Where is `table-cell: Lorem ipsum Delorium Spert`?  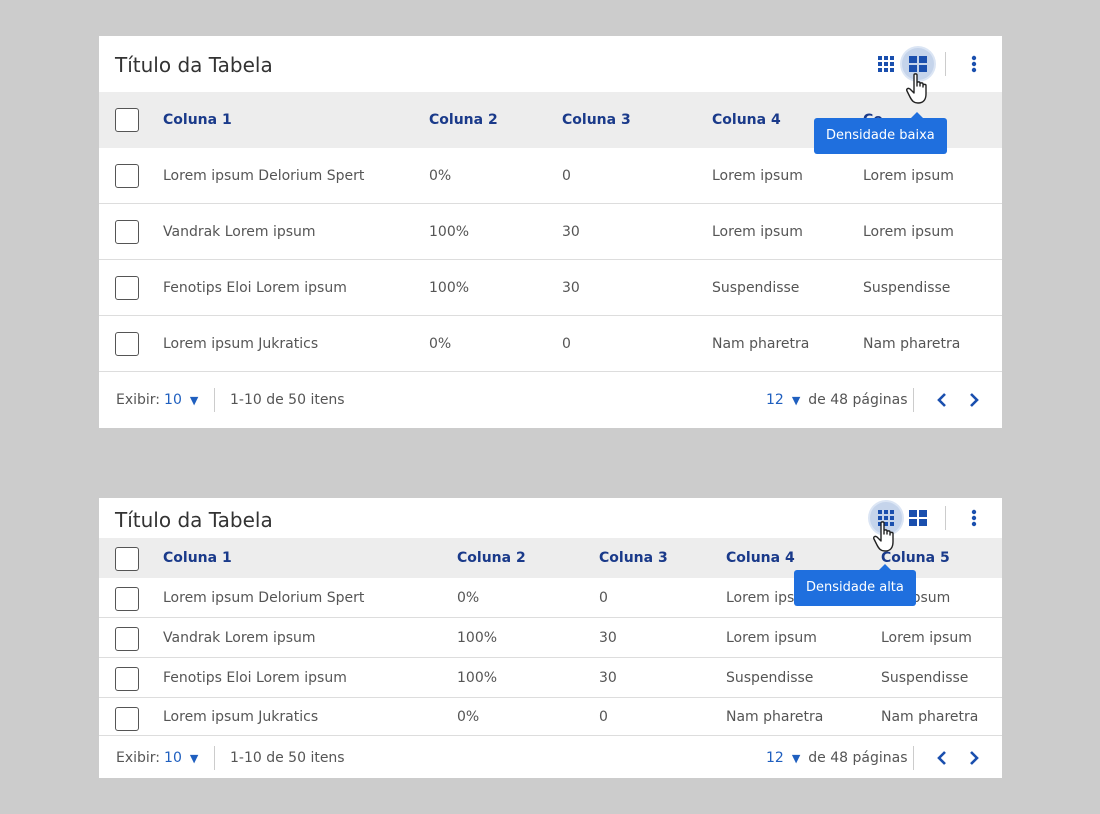
table-cell: Lorem ipsum Delorium Spert is located at coordinates (264, 175).